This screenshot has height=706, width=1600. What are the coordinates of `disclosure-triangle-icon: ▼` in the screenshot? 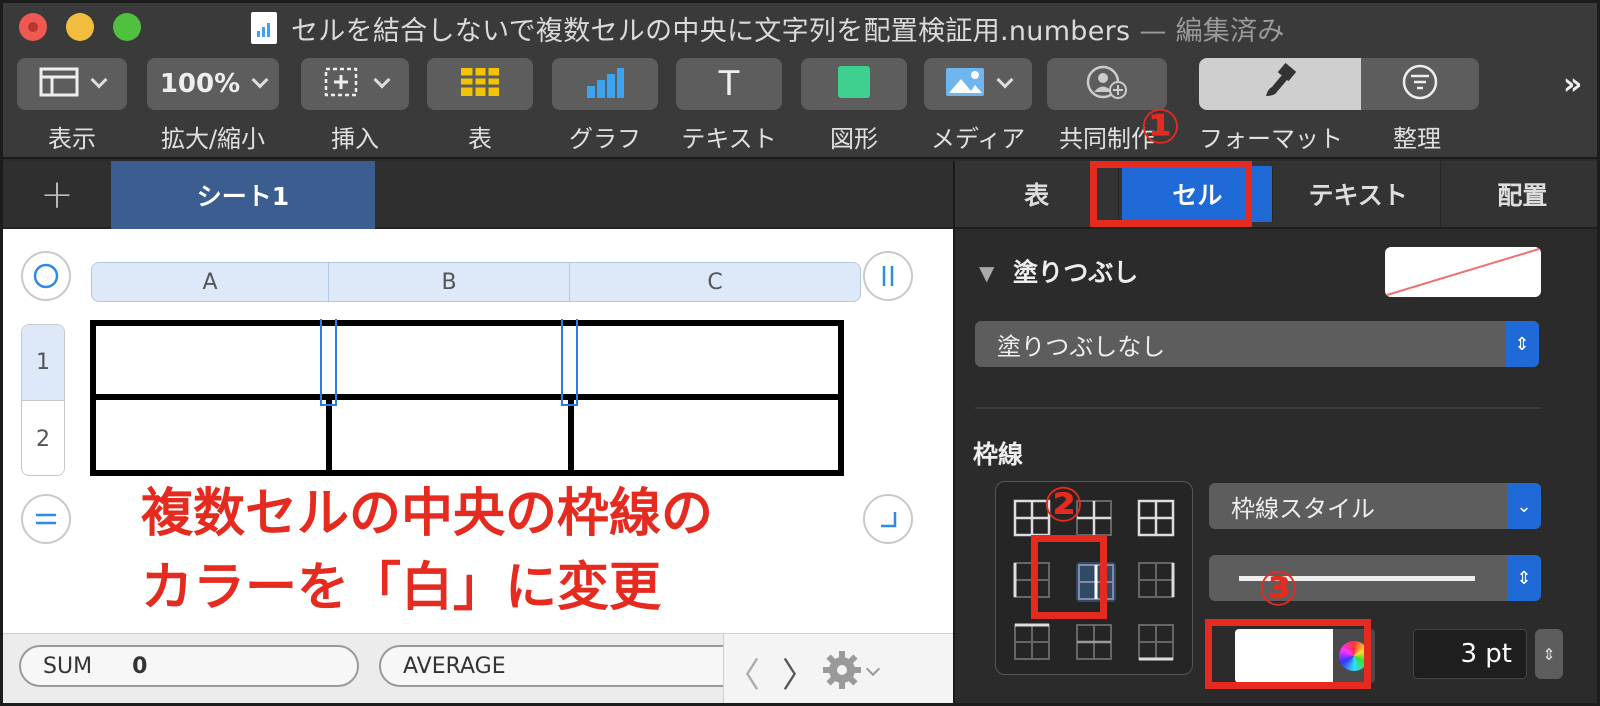 It's located at (986, 273).